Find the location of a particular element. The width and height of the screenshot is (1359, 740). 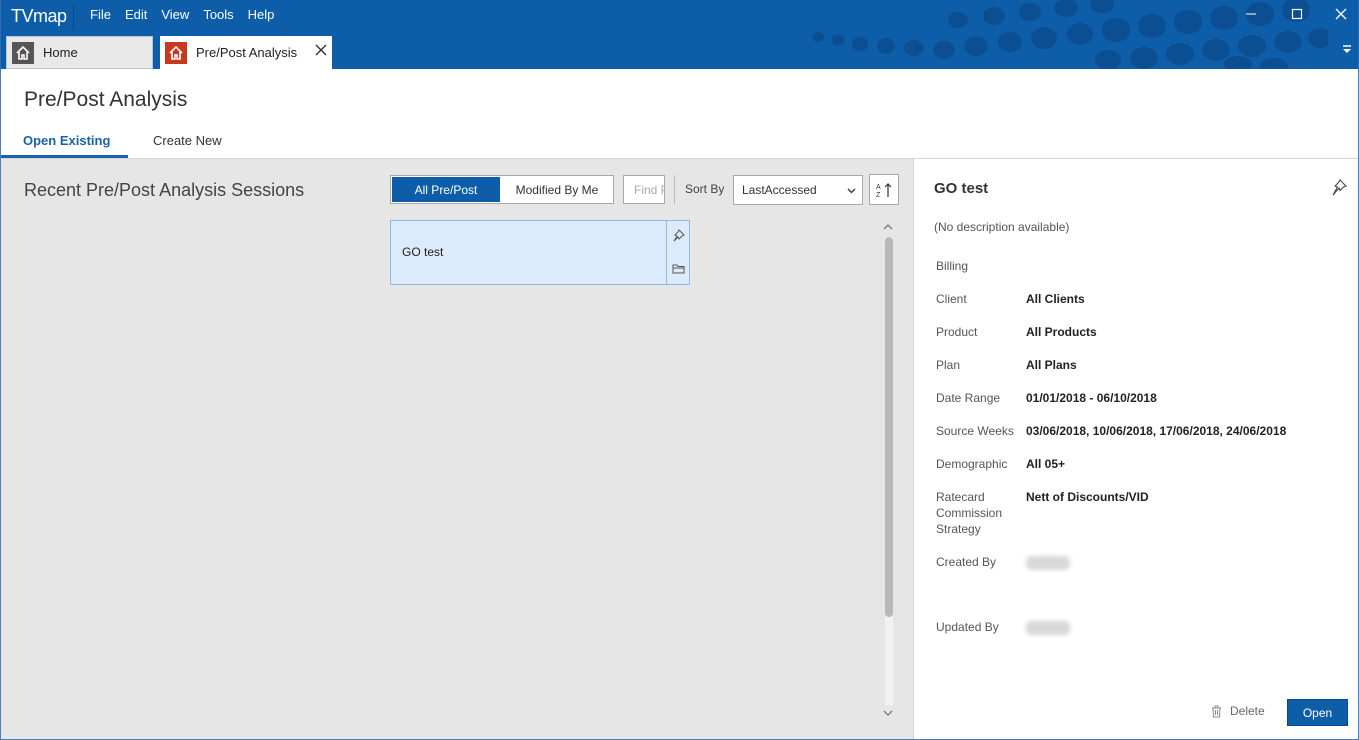

sessions-heading: Recent Pre/Post Analysis Sessions is located at coordinates (164, 190).